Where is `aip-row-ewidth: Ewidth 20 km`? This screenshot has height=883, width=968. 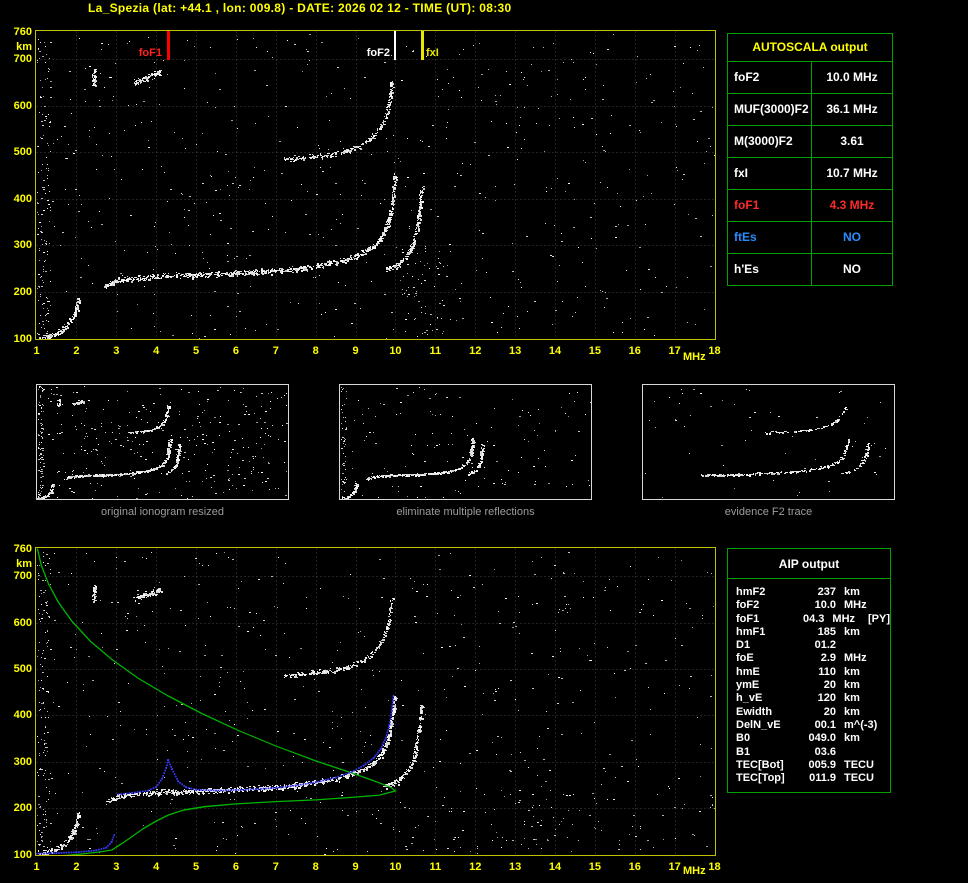
aip-row-ewidth: Ewidth 20 km is located at coordinates (813, 712).